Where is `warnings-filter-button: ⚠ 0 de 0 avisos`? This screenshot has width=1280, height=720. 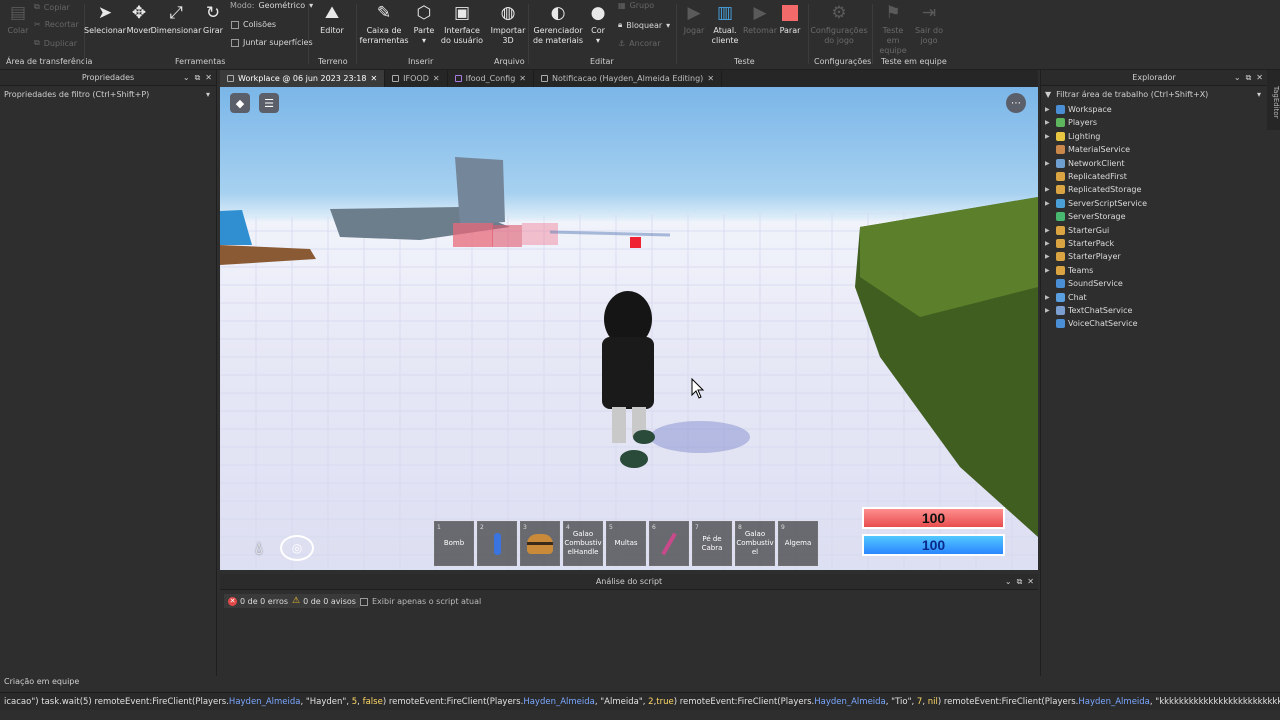
warnings-filter-button: ⚠ 0 de 0 avisos is located at coordinates (324, 601).